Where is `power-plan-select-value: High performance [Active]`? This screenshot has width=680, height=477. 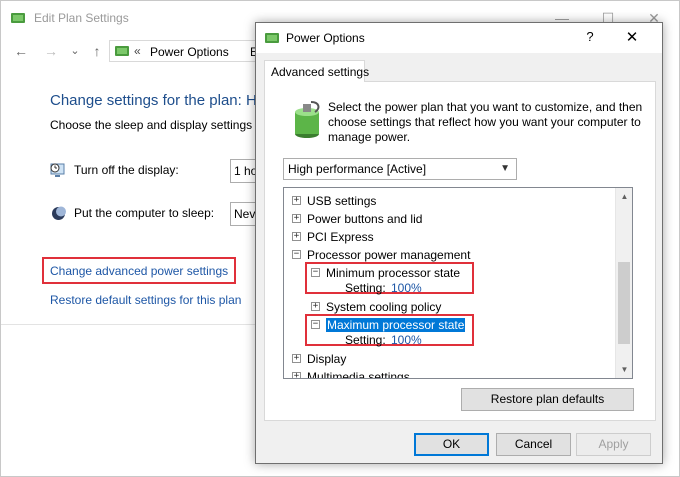
power-plan-select-value: High performance [Active] is located at coordinates (357, 169).